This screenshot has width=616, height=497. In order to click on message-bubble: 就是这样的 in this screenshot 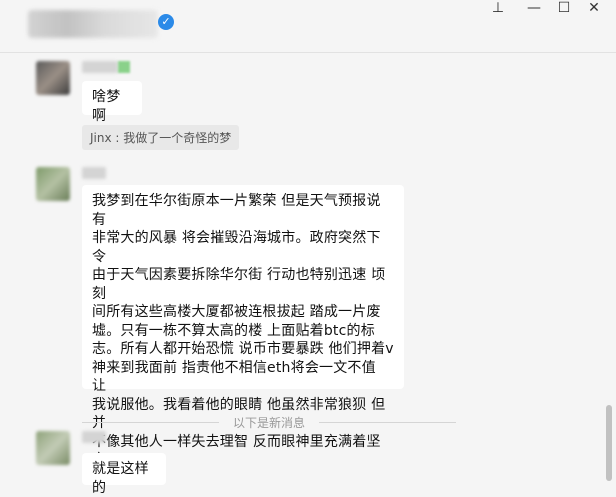, I will do `click(124, 474)`.